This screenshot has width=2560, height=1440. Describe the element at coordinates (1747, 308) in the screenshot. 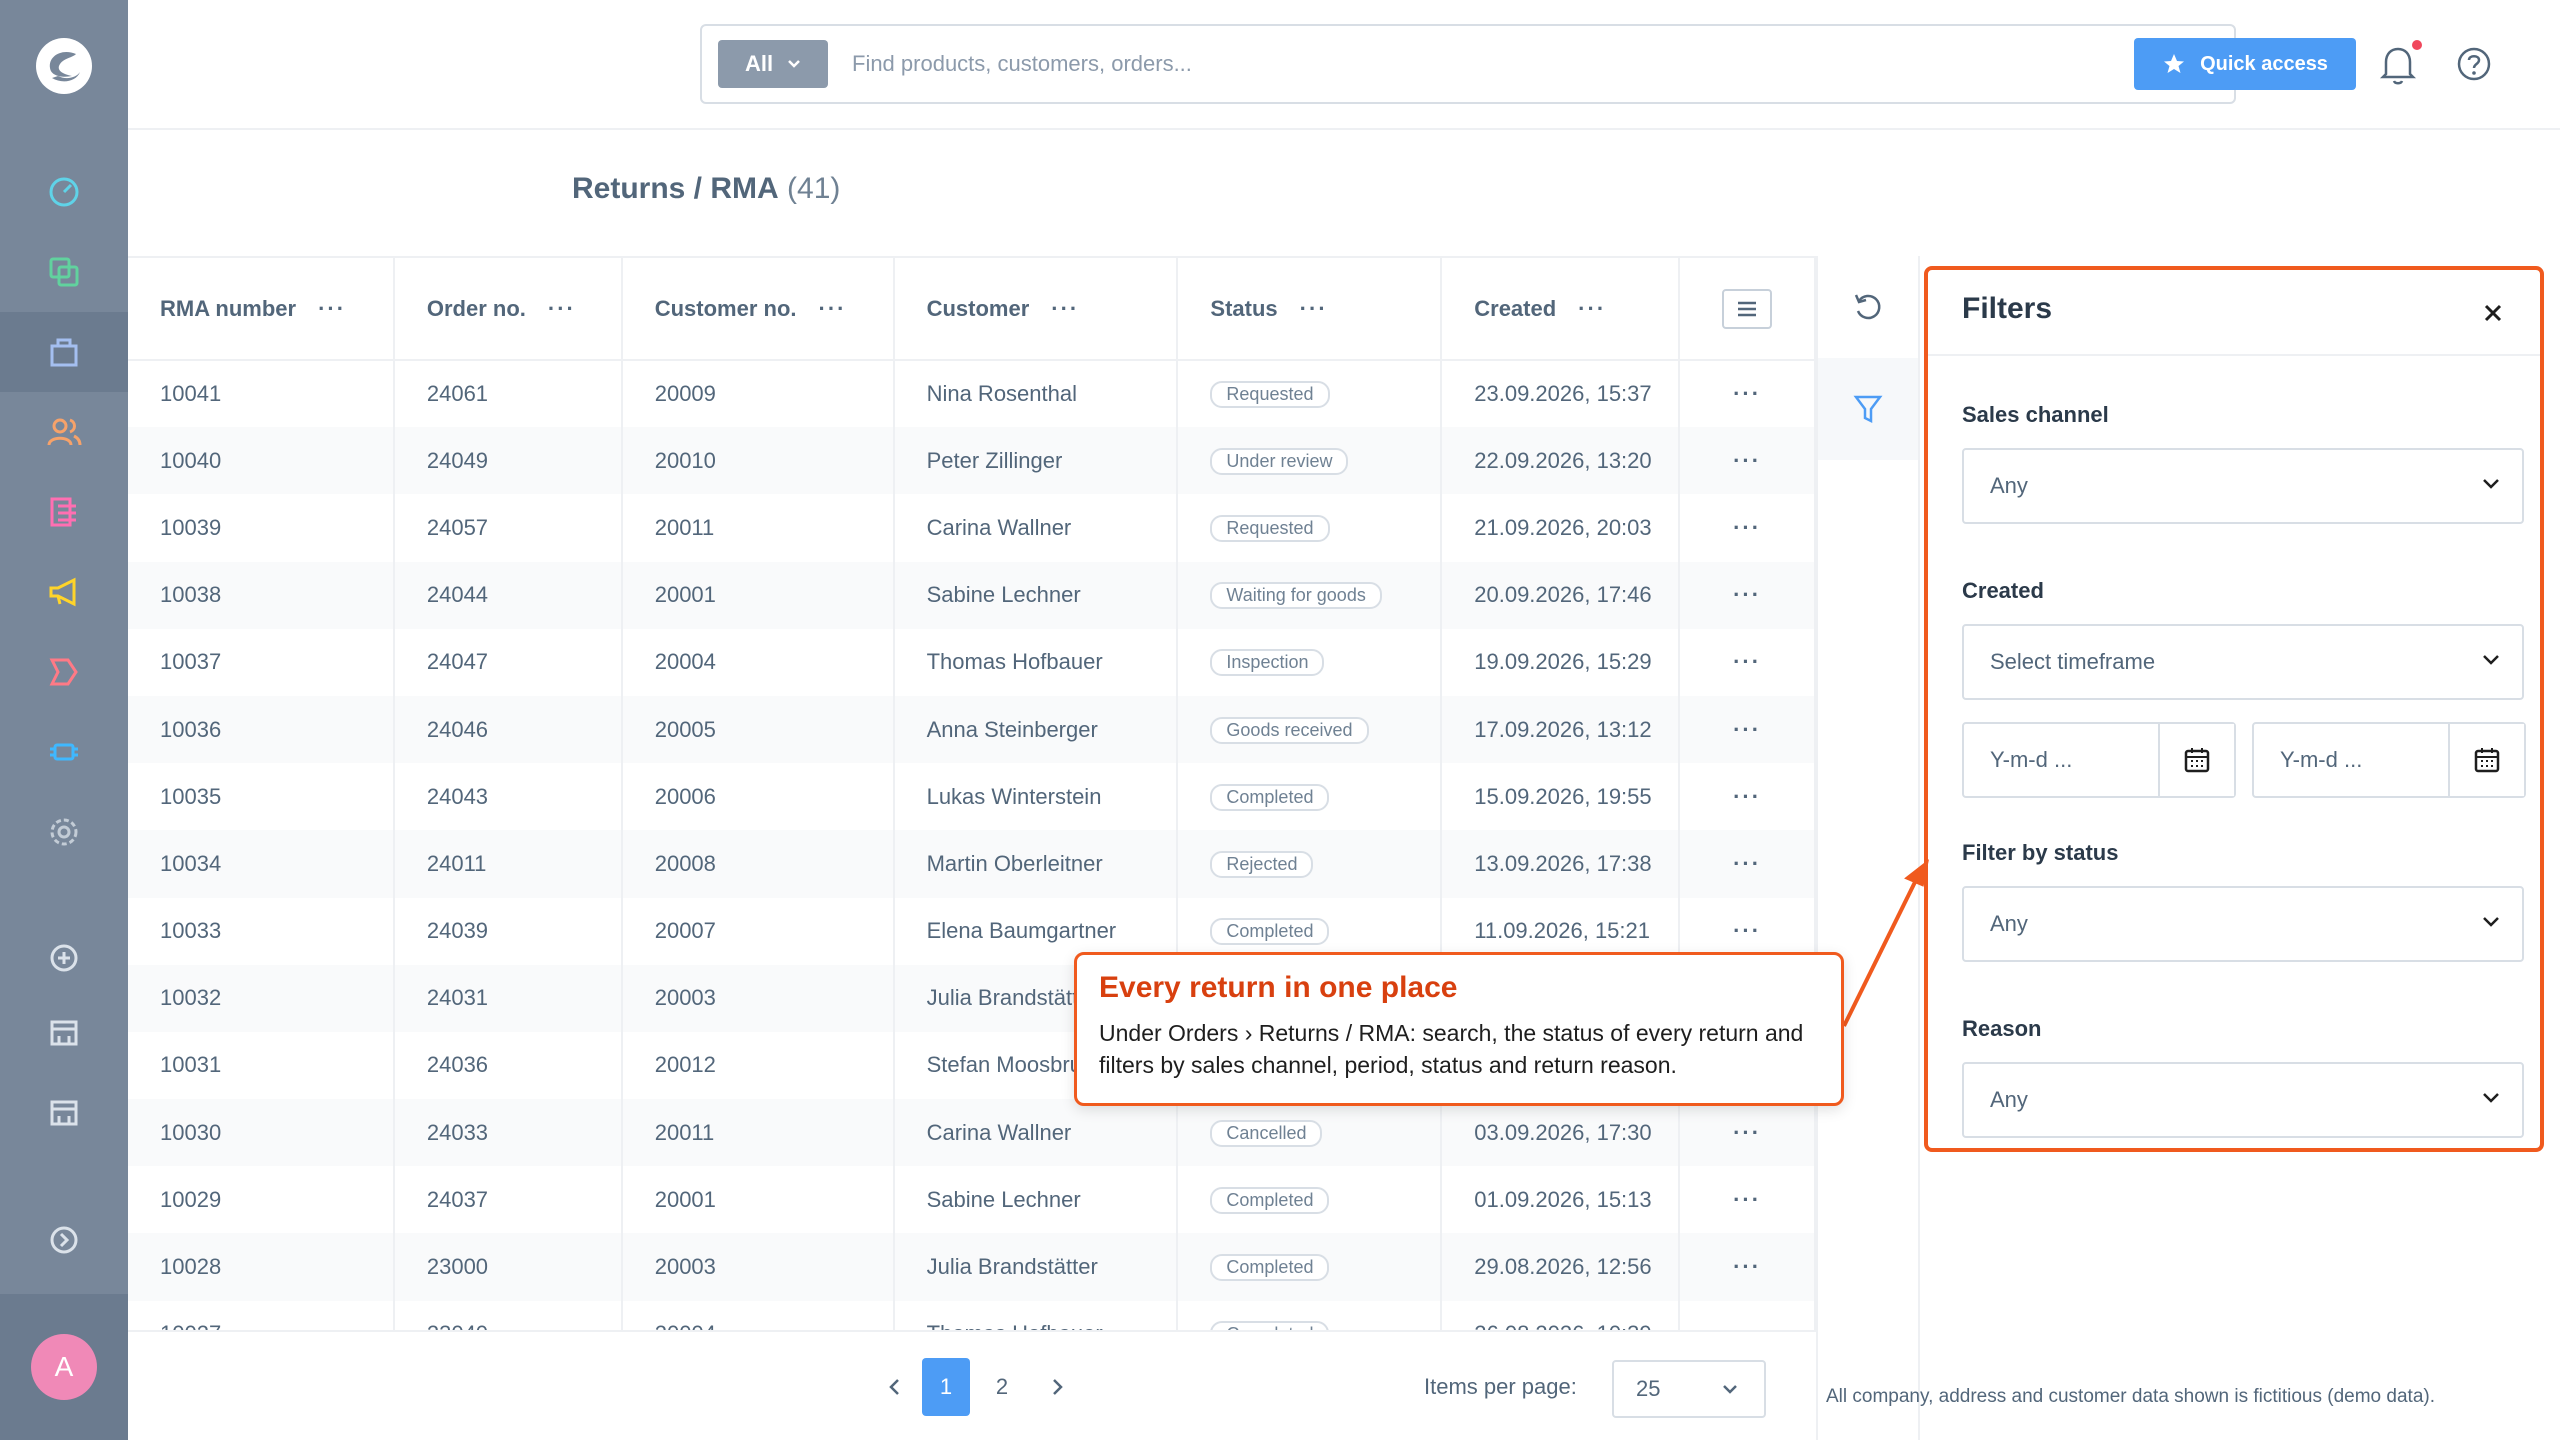

I see `column-settings-button` at that location.